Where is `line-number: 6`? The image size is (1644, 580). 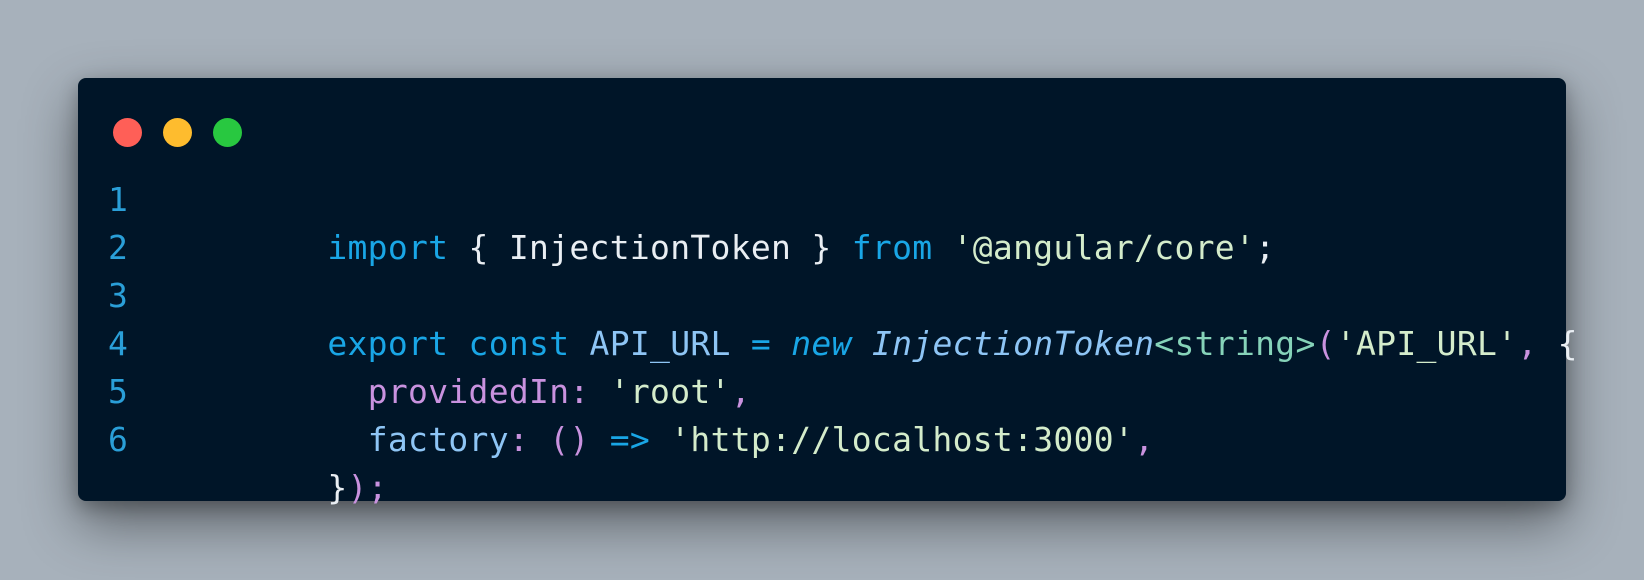
line-number: 6 is located at coordinates (118, 439).